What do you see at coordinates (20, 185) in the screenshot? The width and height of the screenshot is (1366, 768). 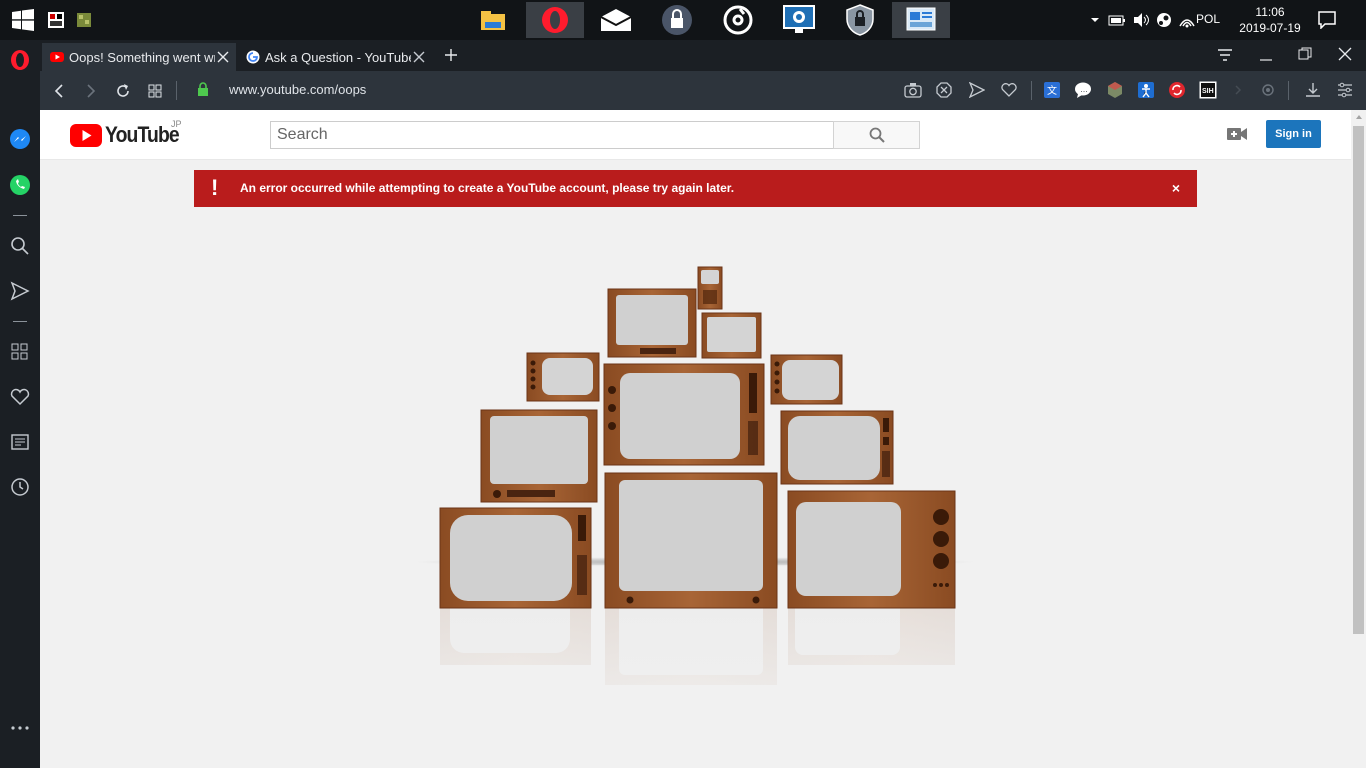 I see `whatsapp-icon` at bounding box center [20, 185].